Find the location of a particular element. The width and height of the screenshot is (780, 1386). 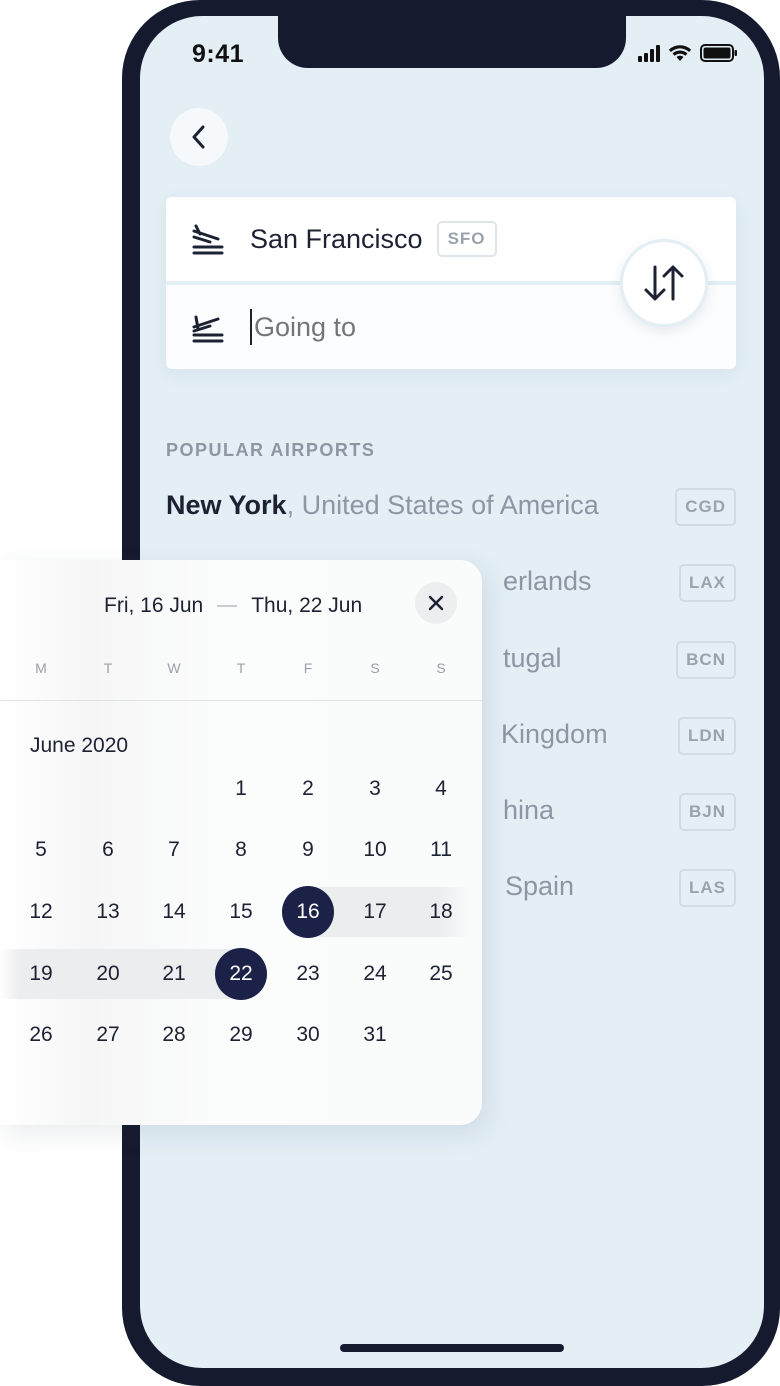

calendar-day: 7 is located at coordinates (174, 850).